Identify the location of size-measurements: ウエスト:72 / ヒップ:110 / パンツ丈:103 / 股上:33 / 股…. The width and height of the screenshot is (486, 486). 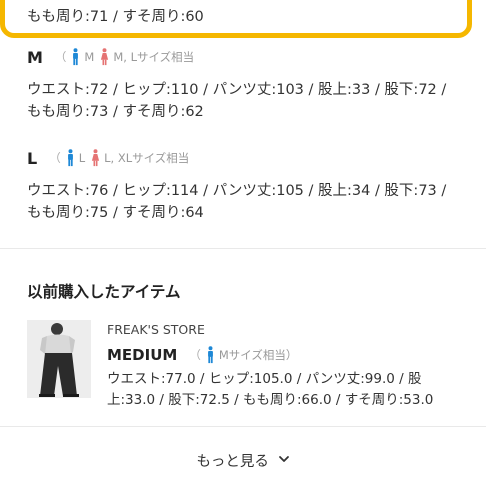
(247, 101).